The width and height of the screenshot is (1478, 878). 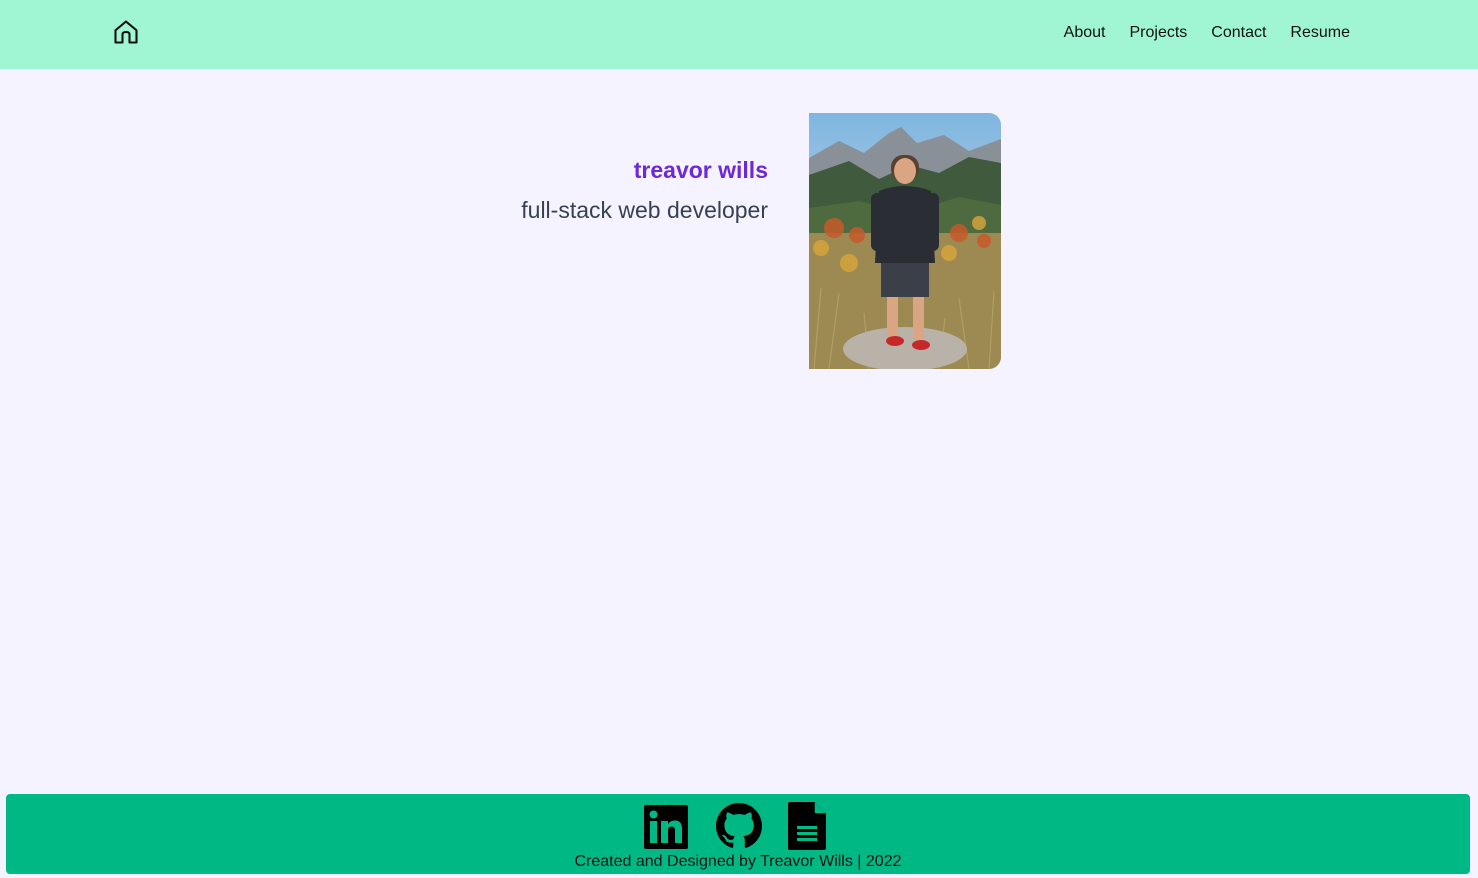 I want to click on hero-intro: treavor wills full-stack web developer, so click(x=644, y=190).